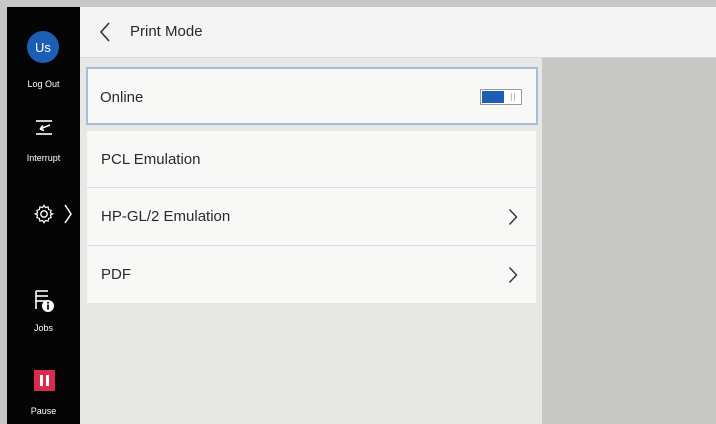  Describe the element at coordinates (116, 274) in the screenshot. I see `menu-item-label: PDF` at that location.